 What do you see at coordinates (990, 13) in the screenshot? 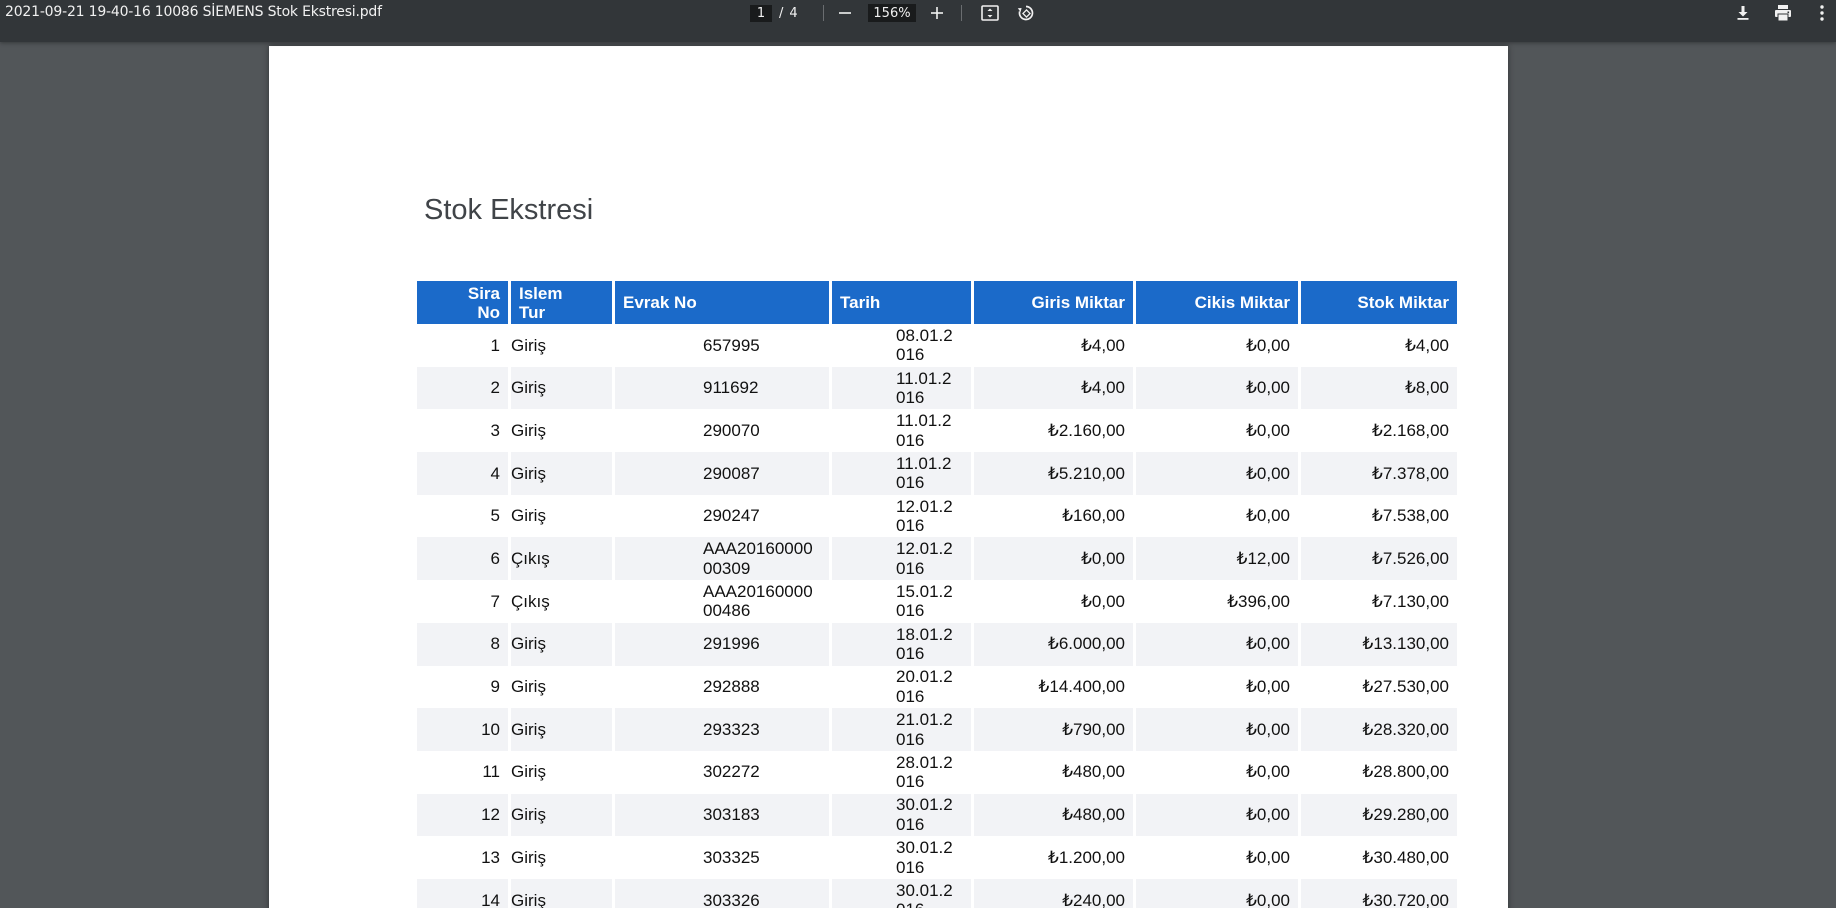
I see `fit-page-button` at bounding box center [990, 13].